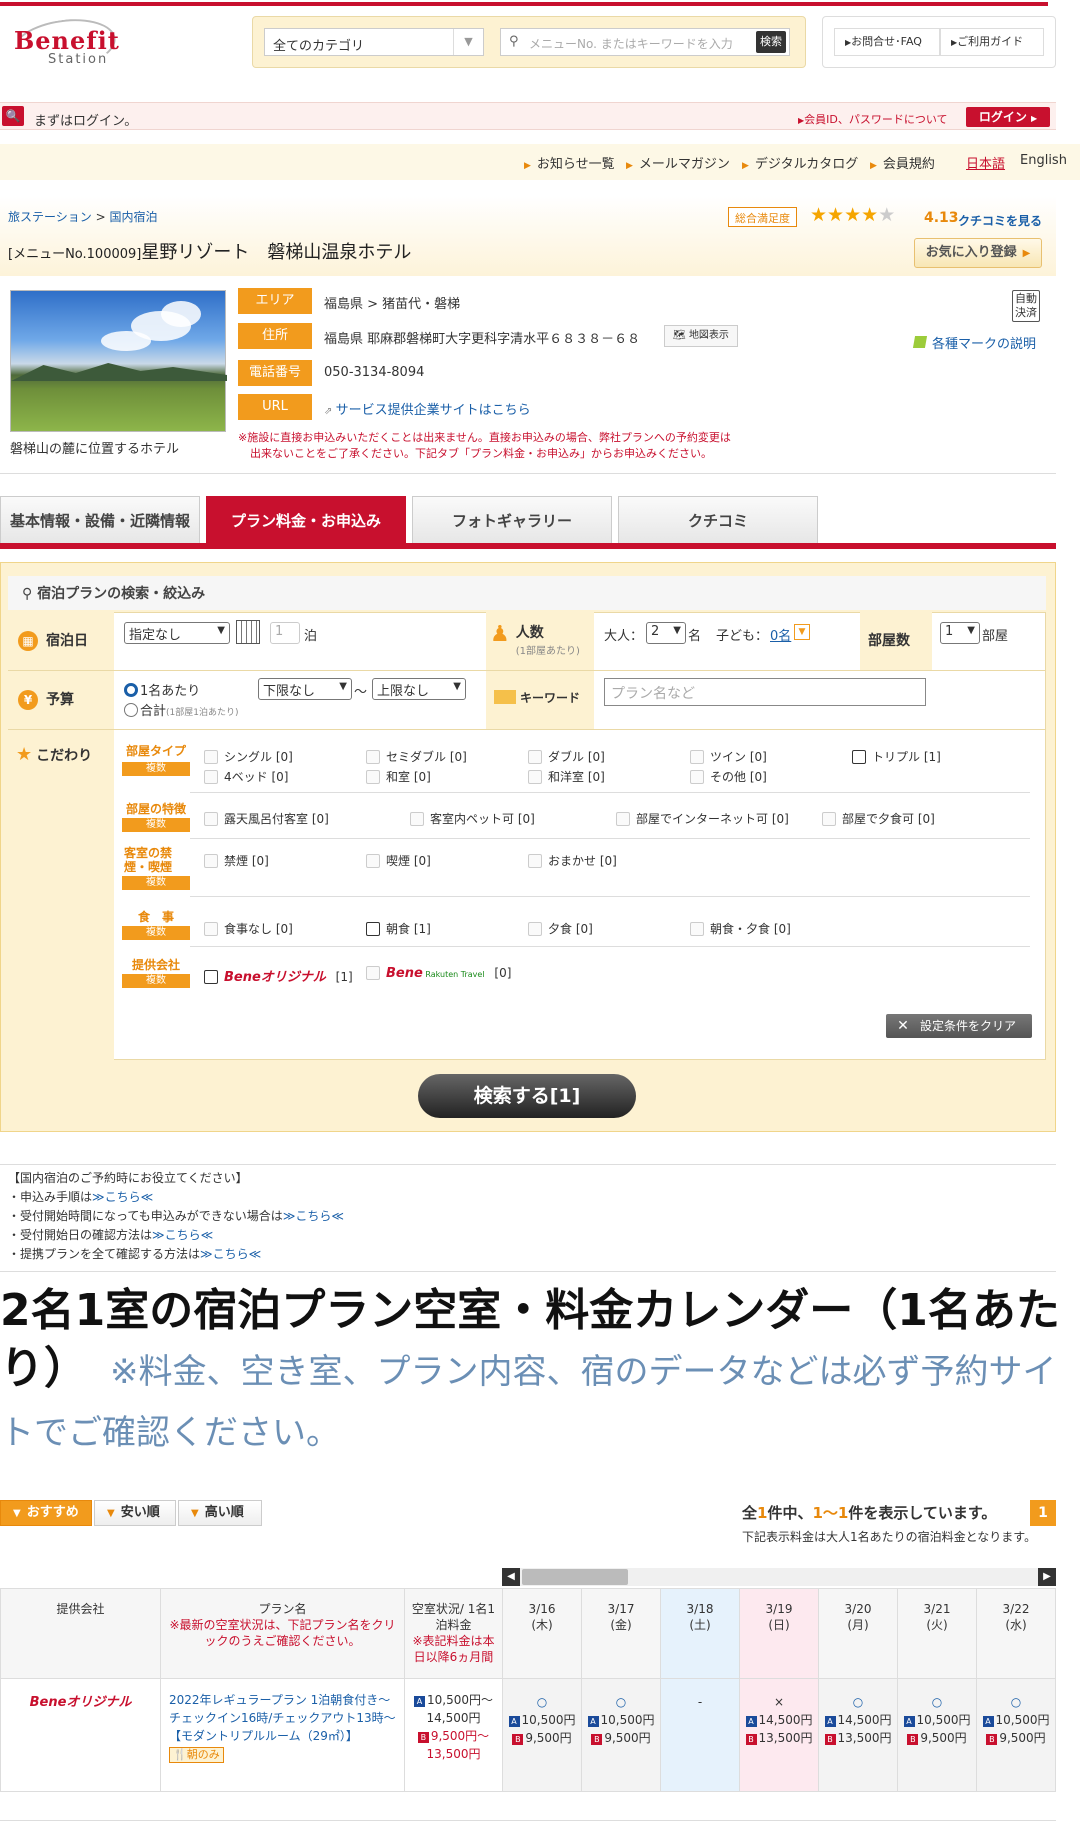  Describe the element at coordinates (236, 860) in the screenshot. I see `cb-nonsmoking: 禁煙 [0]` at that location.